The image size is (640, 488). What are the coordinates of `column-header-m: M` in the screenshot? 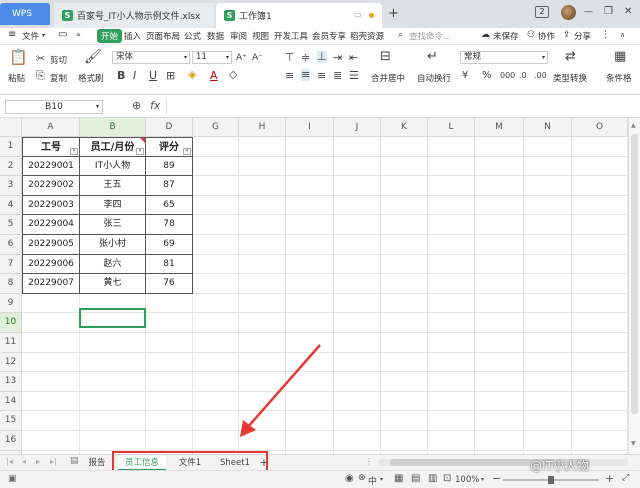 It's located at (499, 127).